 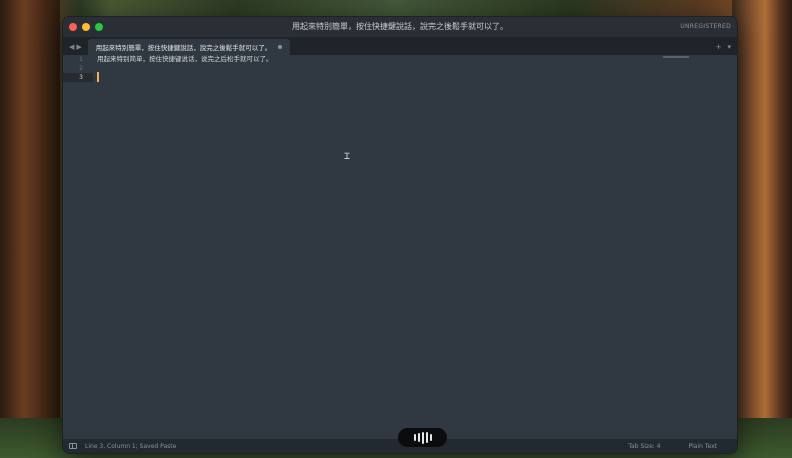 I want to click on window-title: 用起來特別簡單，按住快捷鍵說話，說完之後鬆手就可以了。, so click(x=400, y=26).